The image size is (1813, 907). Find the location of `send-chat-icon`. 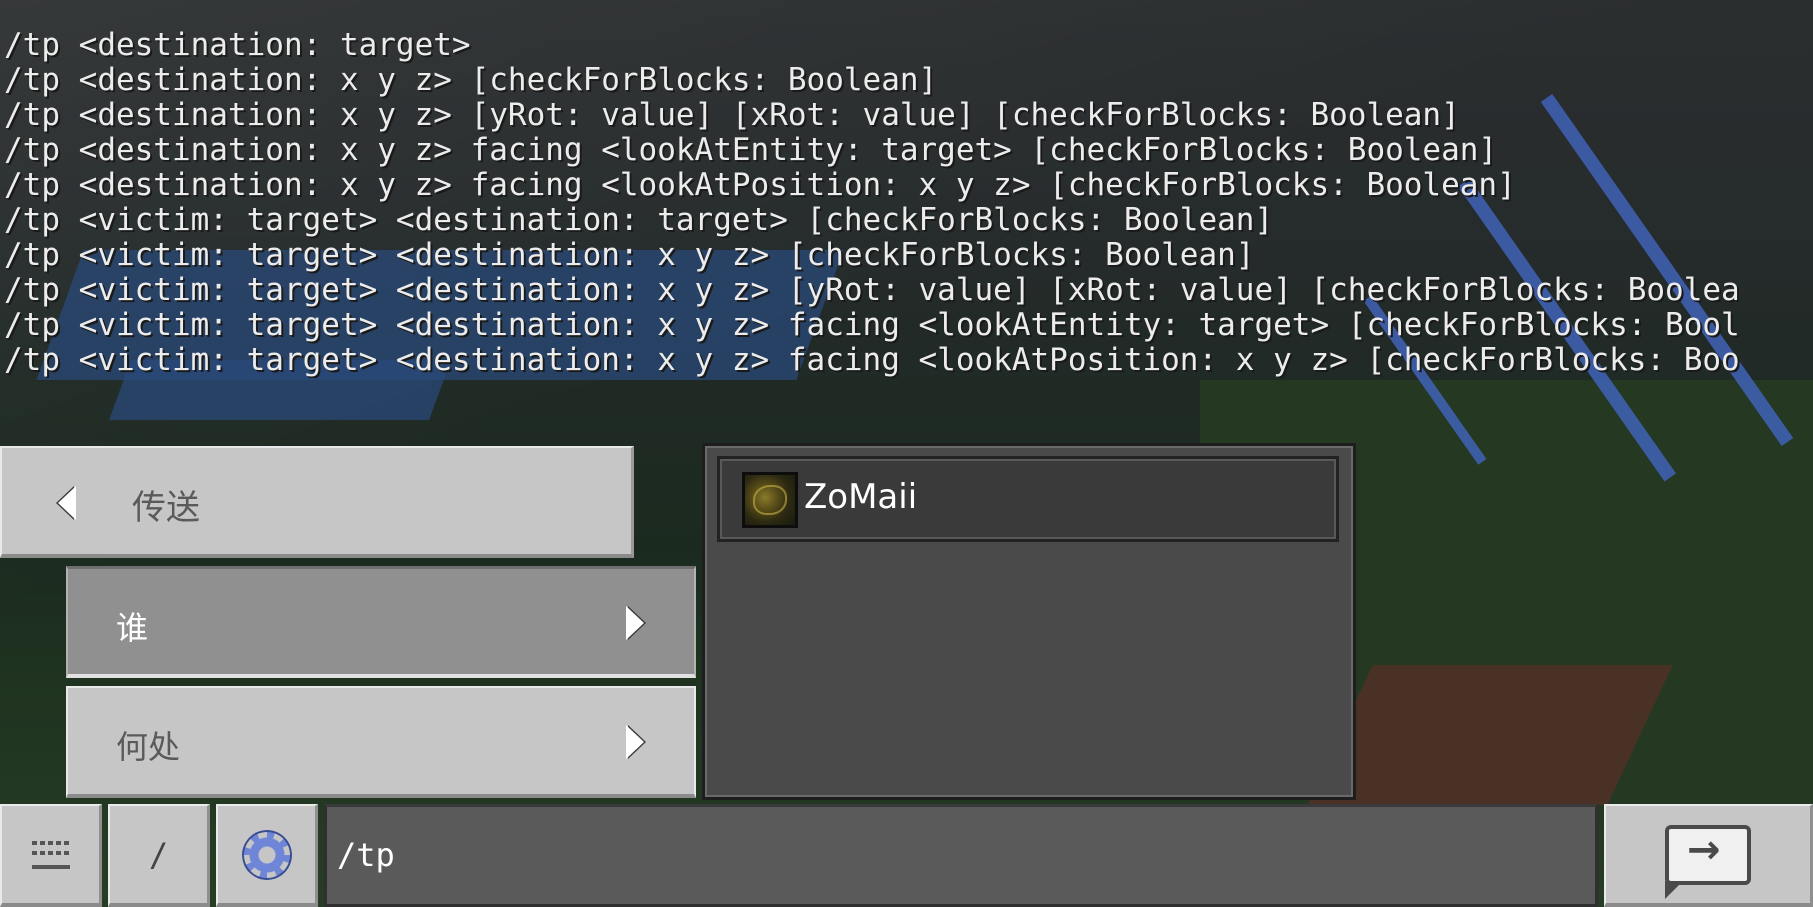

send-chat-icon is located at coordinates (1708, 861).